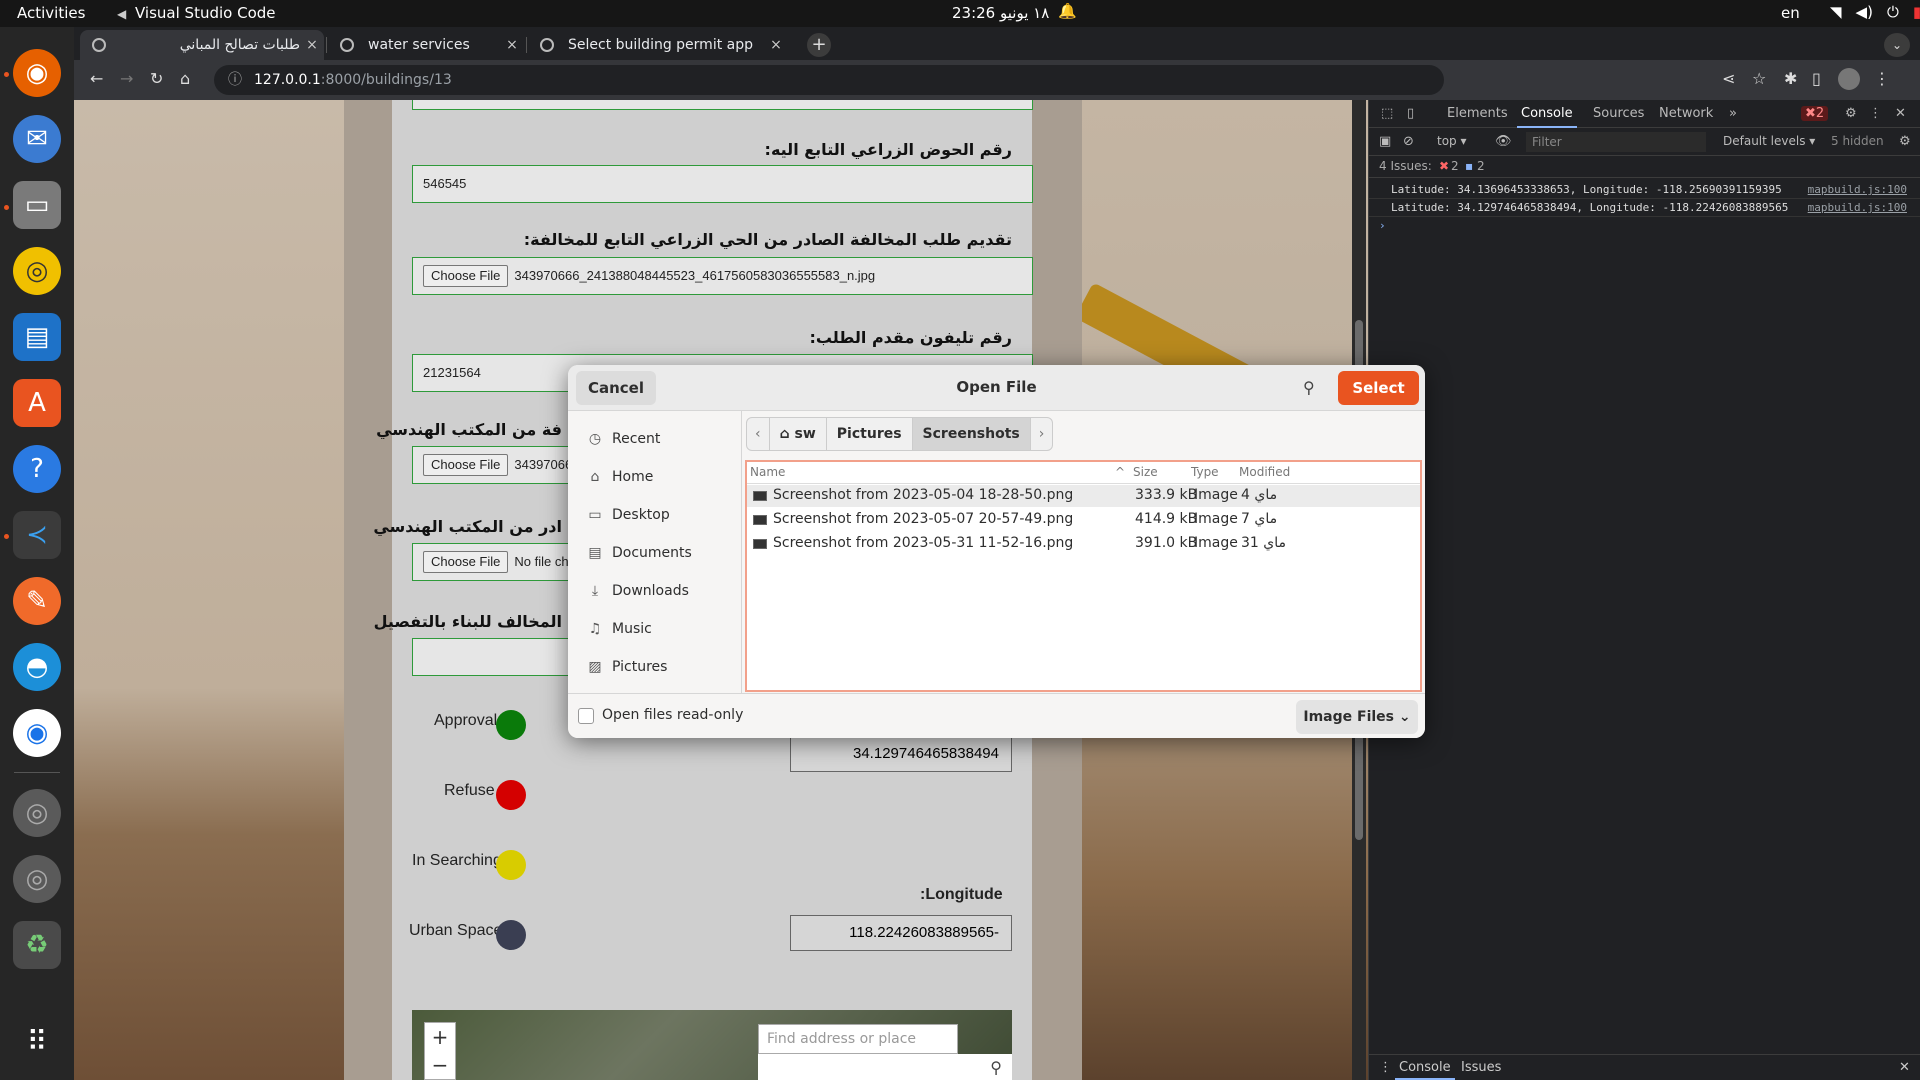  What do you see at coordinates (37, 469) in the screenshot?
I see `help-icon: ?` at bounding box center [37, 469].